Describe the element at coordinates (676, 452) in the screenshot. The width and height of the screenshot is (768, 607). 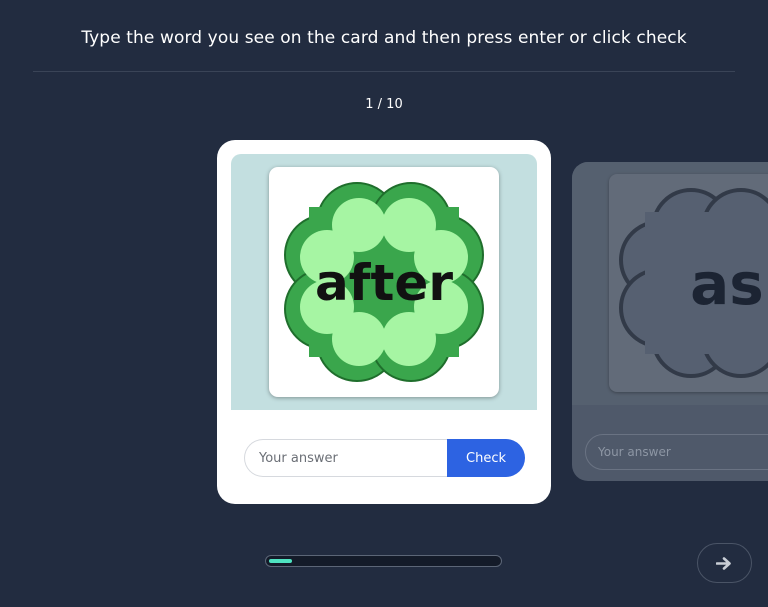
I see `next-answer-input: Your answer` at that location.